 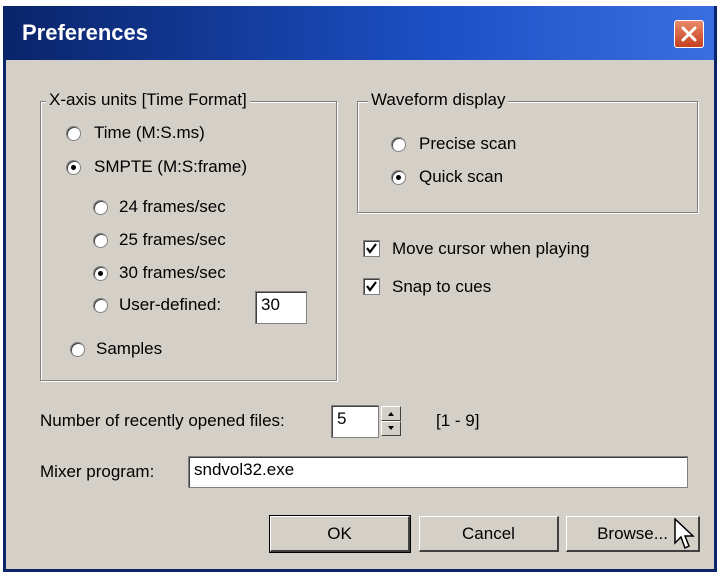 What do you see at coordinates (170, 304) in the screenshot?
I see `user-defined-radio-label: User-defined:` at bounding box center [170, 304].